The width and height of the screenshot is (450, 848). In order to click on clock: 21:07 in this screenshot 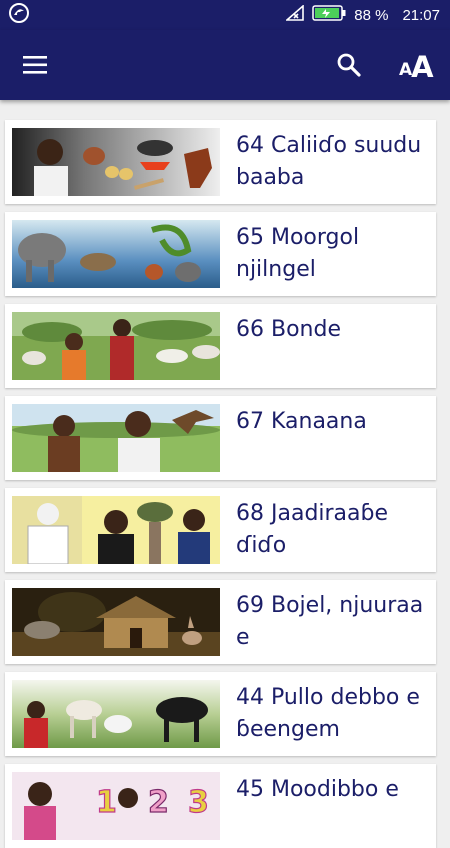, I will do `click(421, 15)`.